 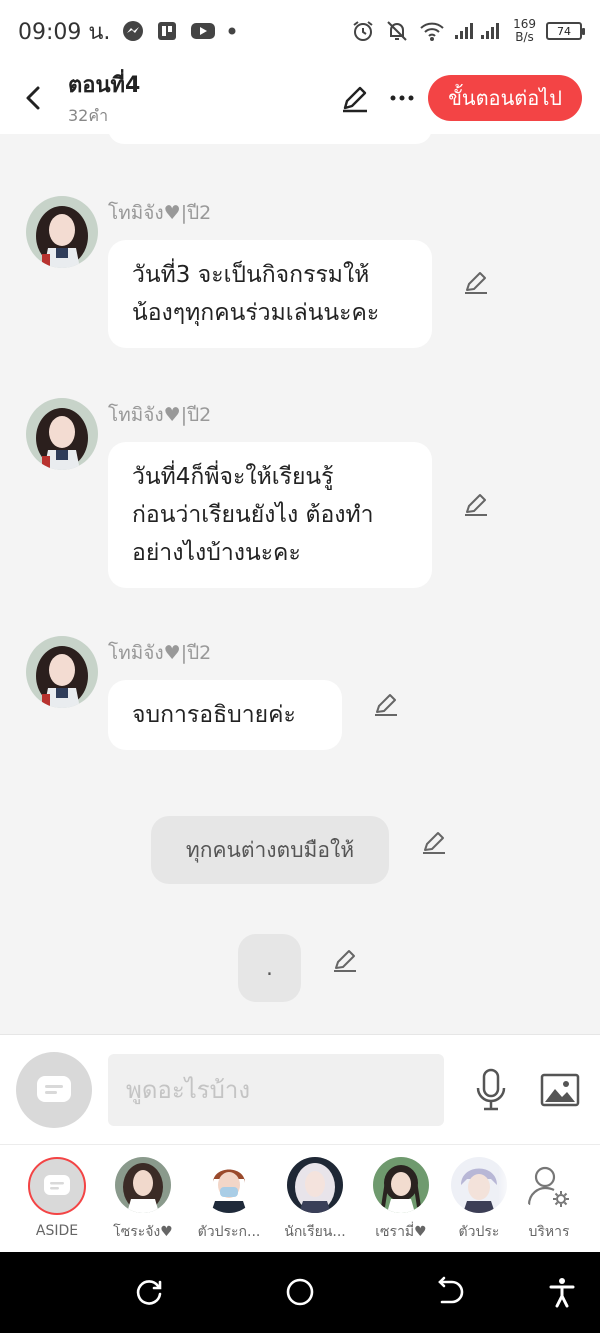 What do you see at coordinates (270, 139) in the screenshot?
I see `previous-message-bubble` at bounding box center [270, 139].